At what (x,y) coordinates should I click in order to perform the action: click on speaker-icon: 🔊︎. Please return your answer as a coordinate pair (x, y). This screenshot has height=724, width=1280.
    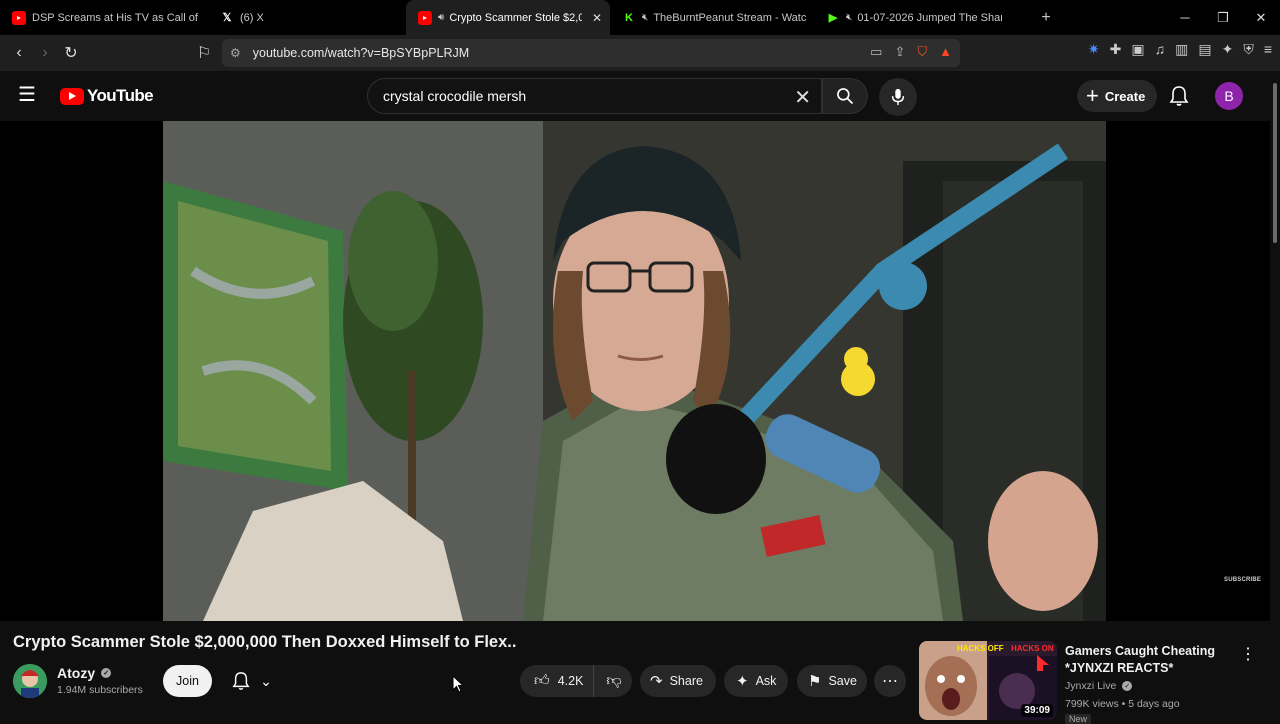
    Looking at the image, I should click on (441, 17).